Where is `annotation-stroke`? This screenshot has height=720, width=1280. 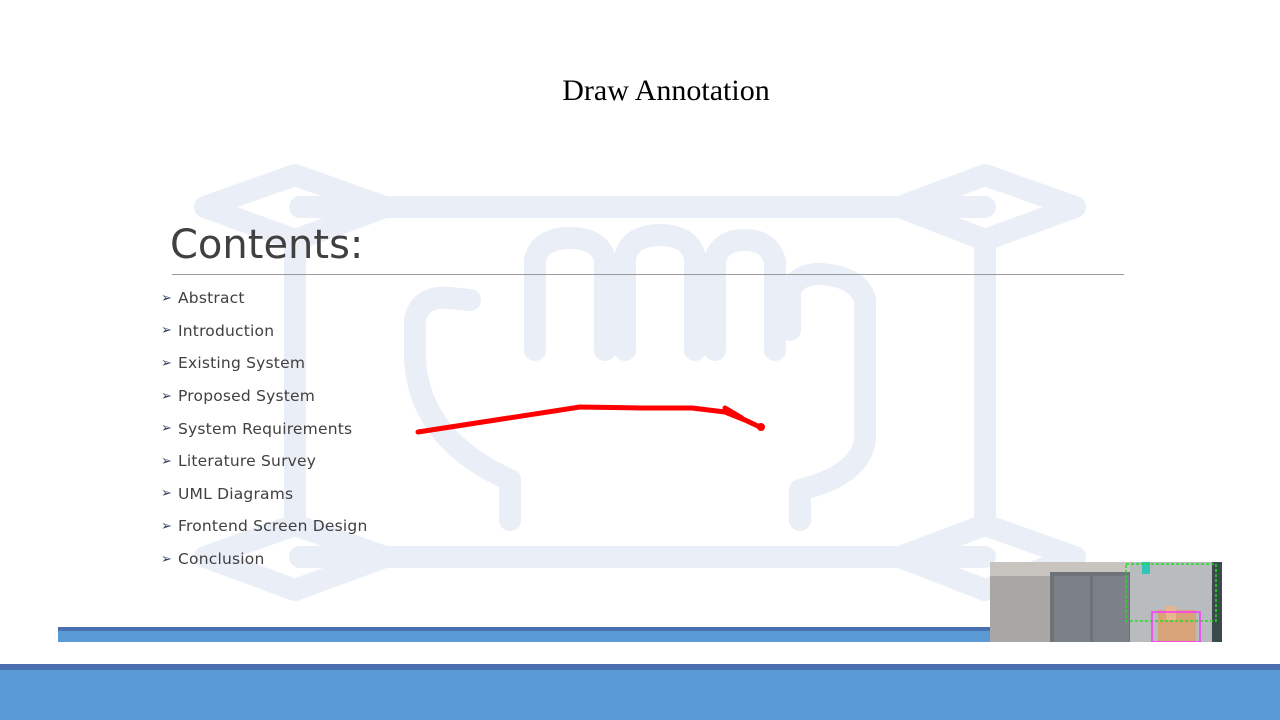
annotation-stroke is located at coordinates (590, 419).